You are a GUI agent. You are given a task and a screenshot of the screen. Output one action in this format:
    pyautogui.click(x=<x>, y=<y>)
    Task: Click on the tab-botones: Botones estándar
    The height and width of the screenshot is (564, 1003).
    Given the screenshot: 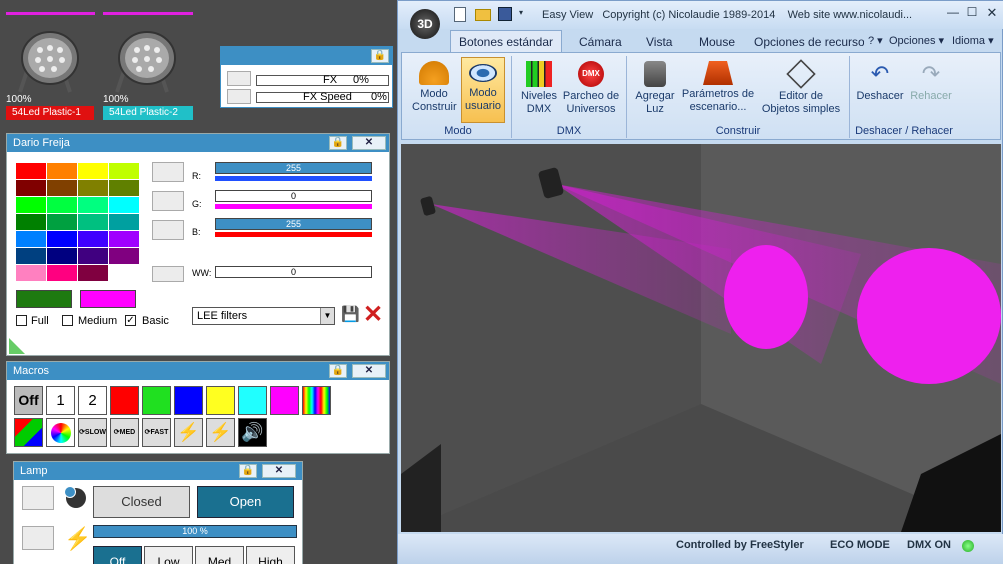 What is the action you would take?
    pyautogui.click(x=506, y=41)
    